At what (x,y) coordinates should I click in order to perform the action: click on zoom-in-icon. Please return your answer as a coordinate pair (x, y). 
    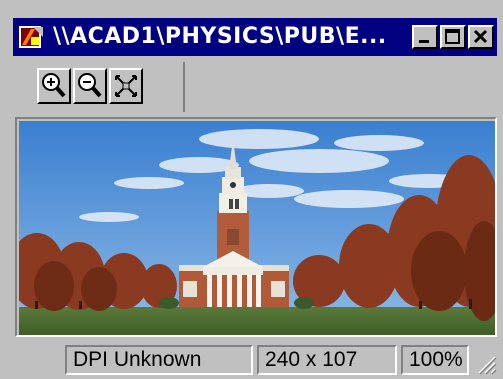
    Looking at the image, I should click on (54, 85).